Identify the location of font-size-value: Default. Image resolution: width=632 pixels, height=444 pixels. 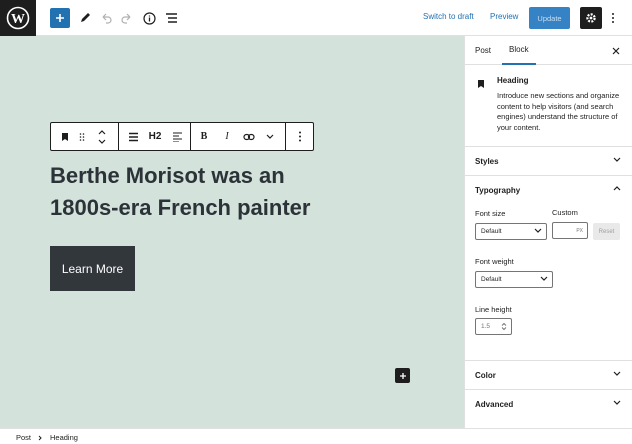
(491, 231).